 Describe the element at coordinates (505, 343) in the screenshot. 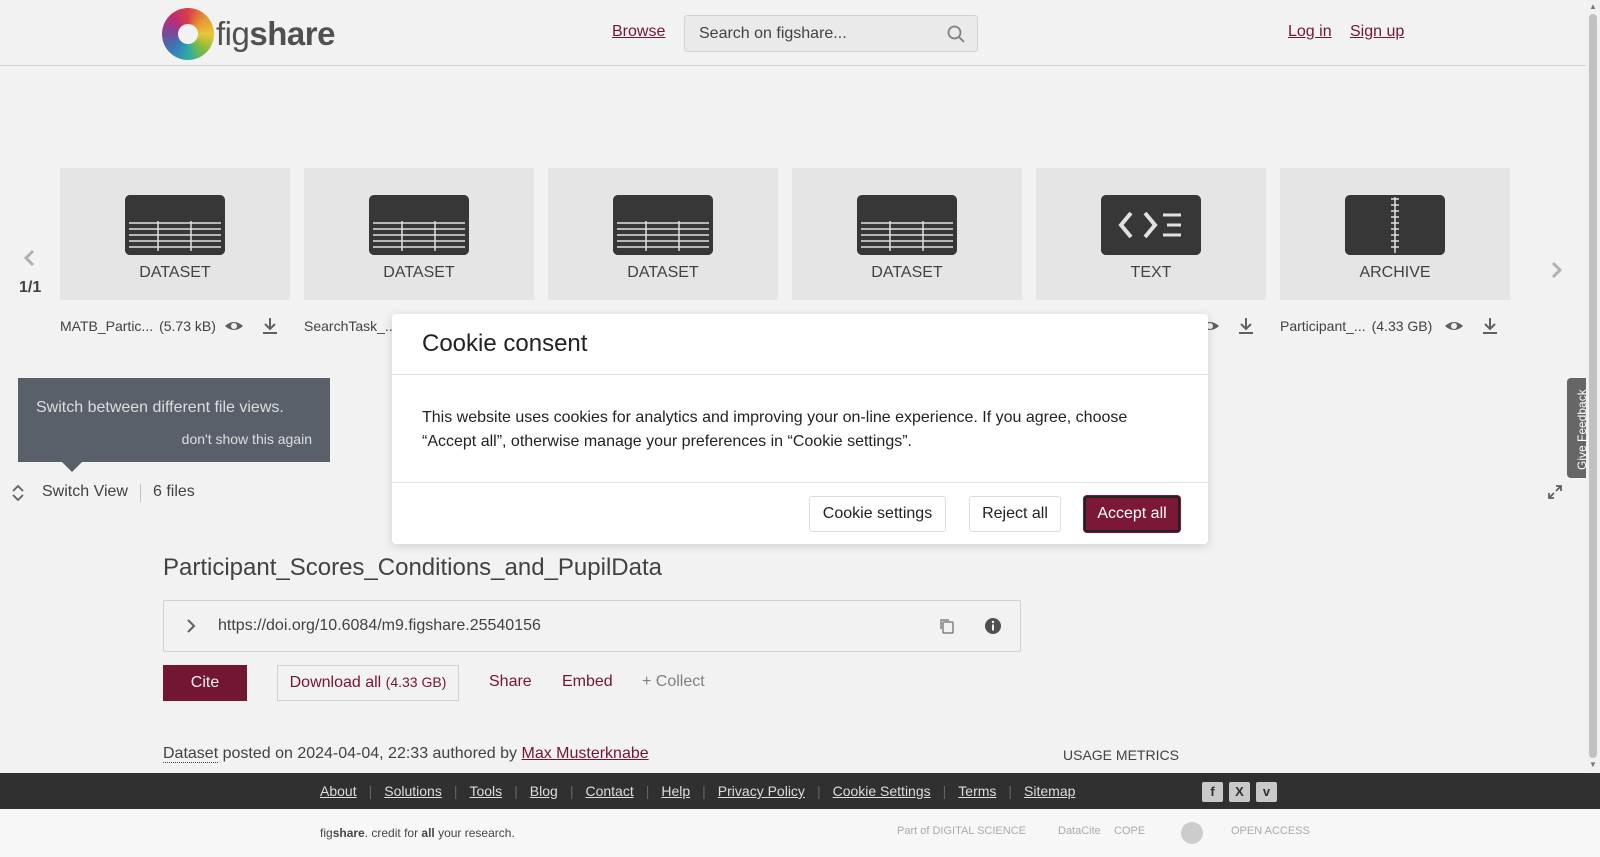

I see `dialog-title: Cookie consent` at that location.